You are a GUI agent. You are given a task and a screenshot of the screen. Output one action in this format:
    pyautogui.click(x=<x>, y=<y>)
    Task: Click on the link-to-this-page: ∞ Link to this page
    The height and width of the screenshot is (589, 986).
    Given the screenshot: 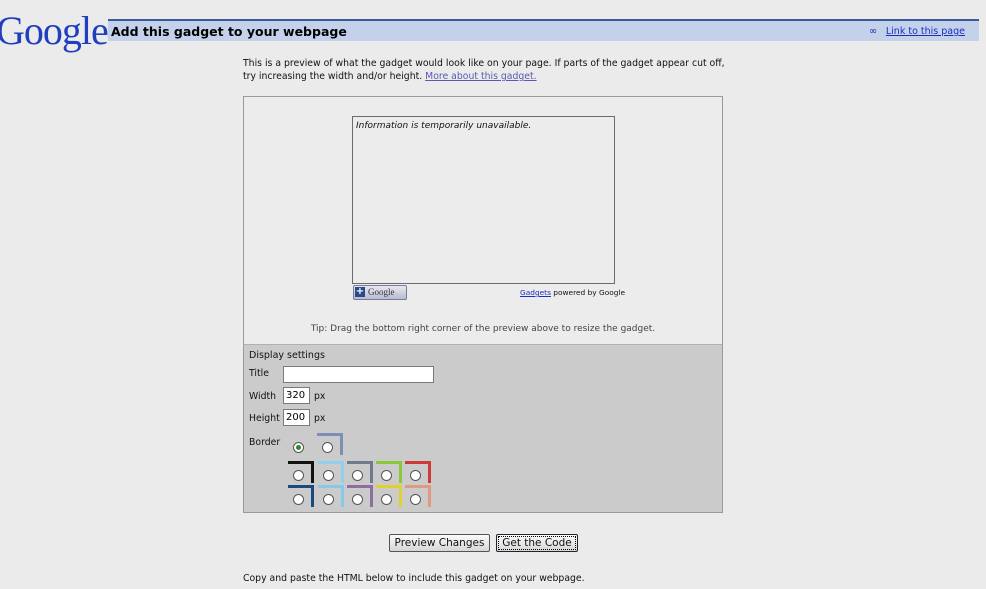 What is the action you would take?
    pyautogui.click(x=917, y=31)
    